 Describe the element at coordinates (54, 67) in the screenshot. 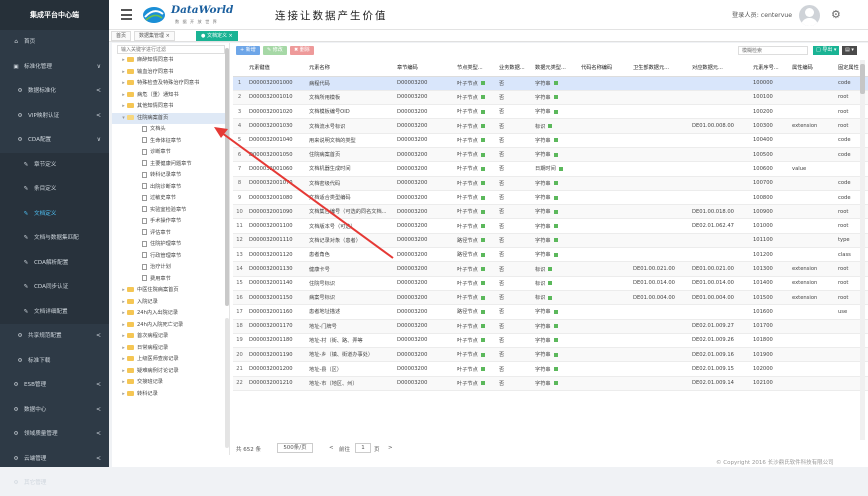

I see `sidebar-item-1: ▣ 标准化管理 ∨` at that location.